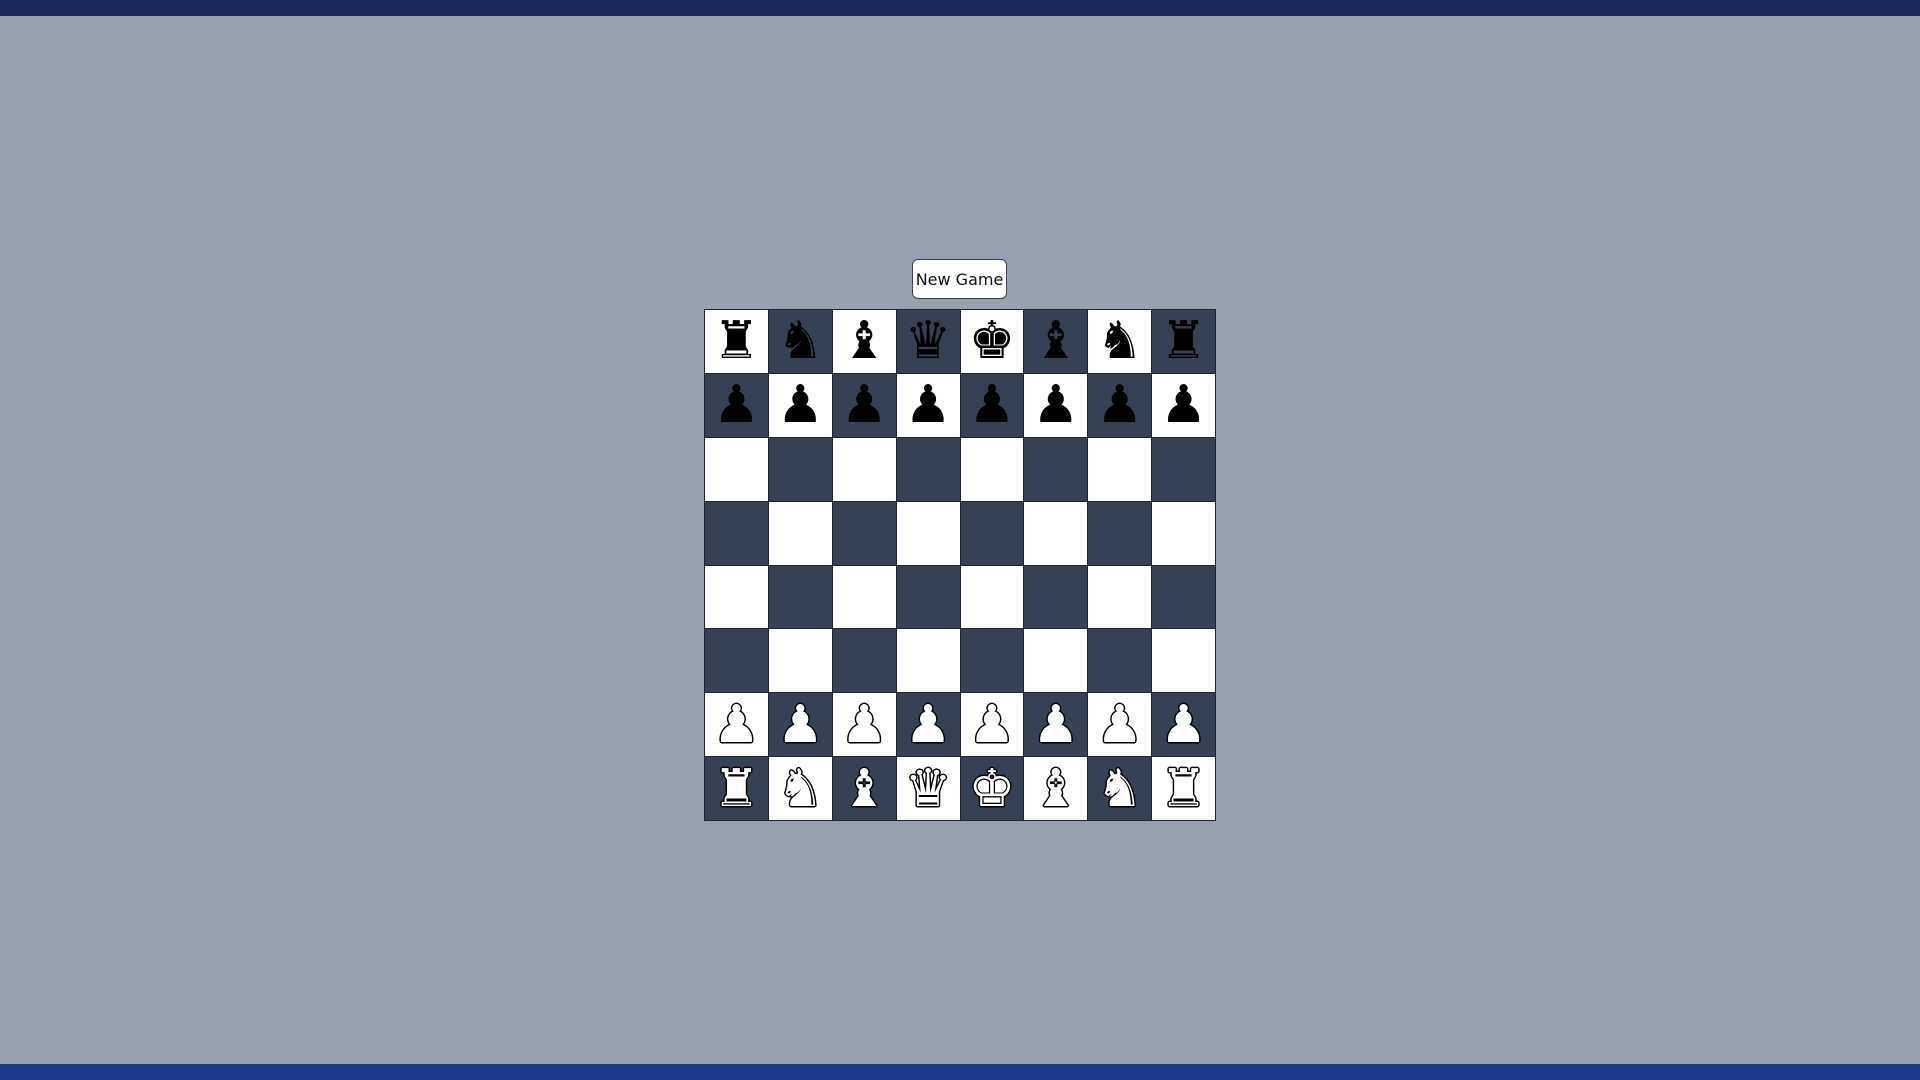  Describe the element at coordinates (992, 661) in the screenshot. I see `square-e3` at that location.